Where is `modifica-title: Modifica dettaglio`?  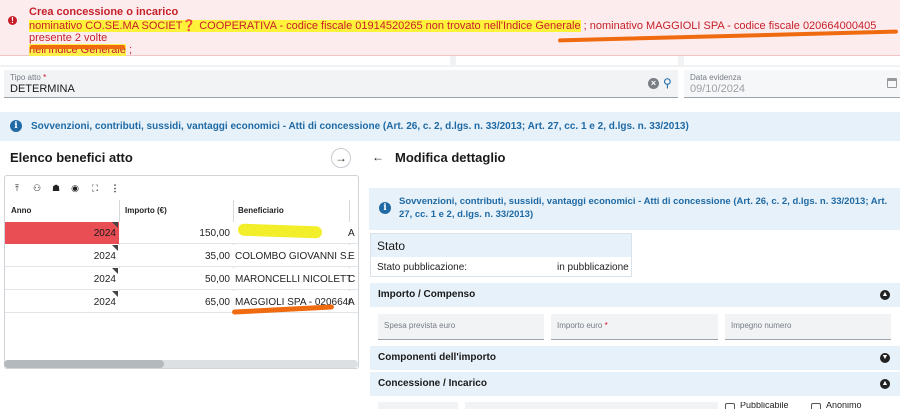 modifica-title: Modifica dettaglio is located at coordinates (450, 157).